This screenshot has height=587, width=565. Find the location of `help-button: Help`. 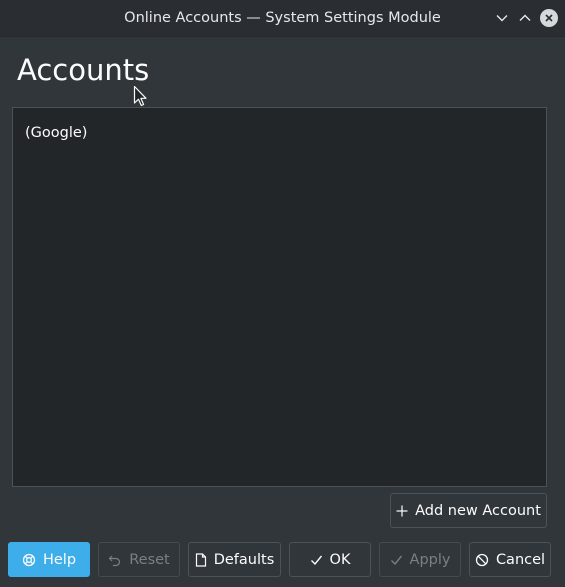

help-button: Help is located at coordinates (49, 559).